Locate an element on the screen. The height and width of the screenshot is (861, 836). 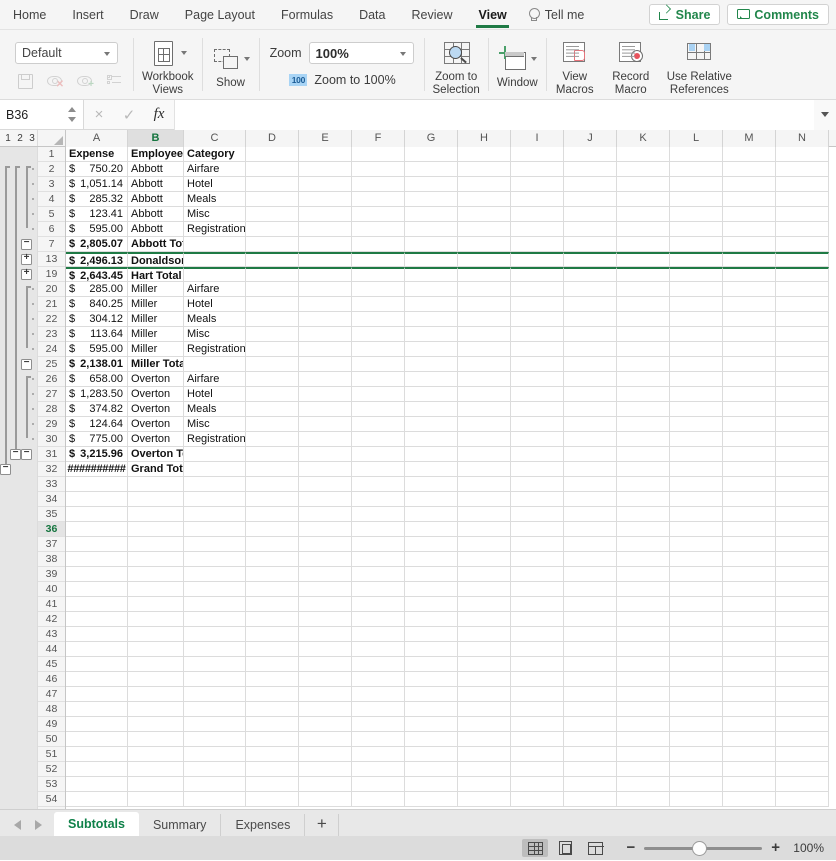
cell-N13 is located at coordinates (802, 259).